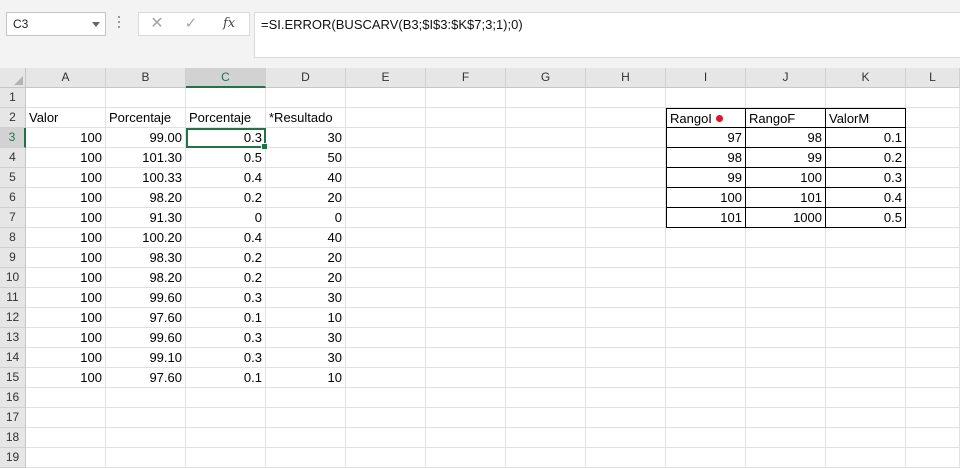 This screenshot has height=468, width=960. Describe the element at coordinates (306, 138) in the screenshot. I see `data-cell: 30` at that location.